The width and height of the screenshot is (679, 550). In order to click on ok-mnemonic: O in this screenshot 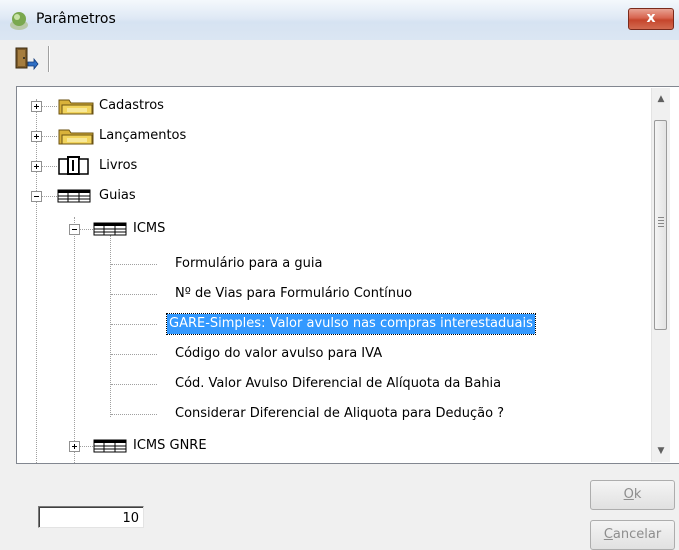, I will do `click(628, 494)`.